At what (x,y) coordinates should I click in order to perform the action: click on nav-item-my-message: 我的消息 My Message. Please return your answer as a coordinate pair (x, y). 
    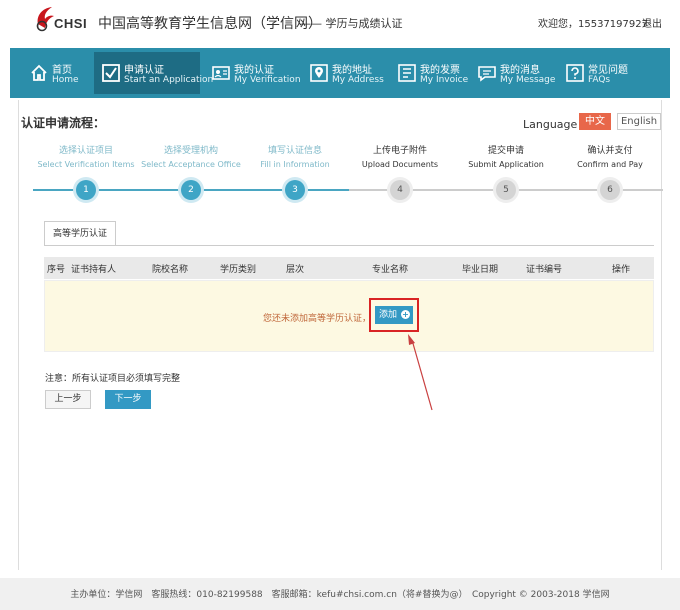
    Looking at the image, I should click on (513, 73).